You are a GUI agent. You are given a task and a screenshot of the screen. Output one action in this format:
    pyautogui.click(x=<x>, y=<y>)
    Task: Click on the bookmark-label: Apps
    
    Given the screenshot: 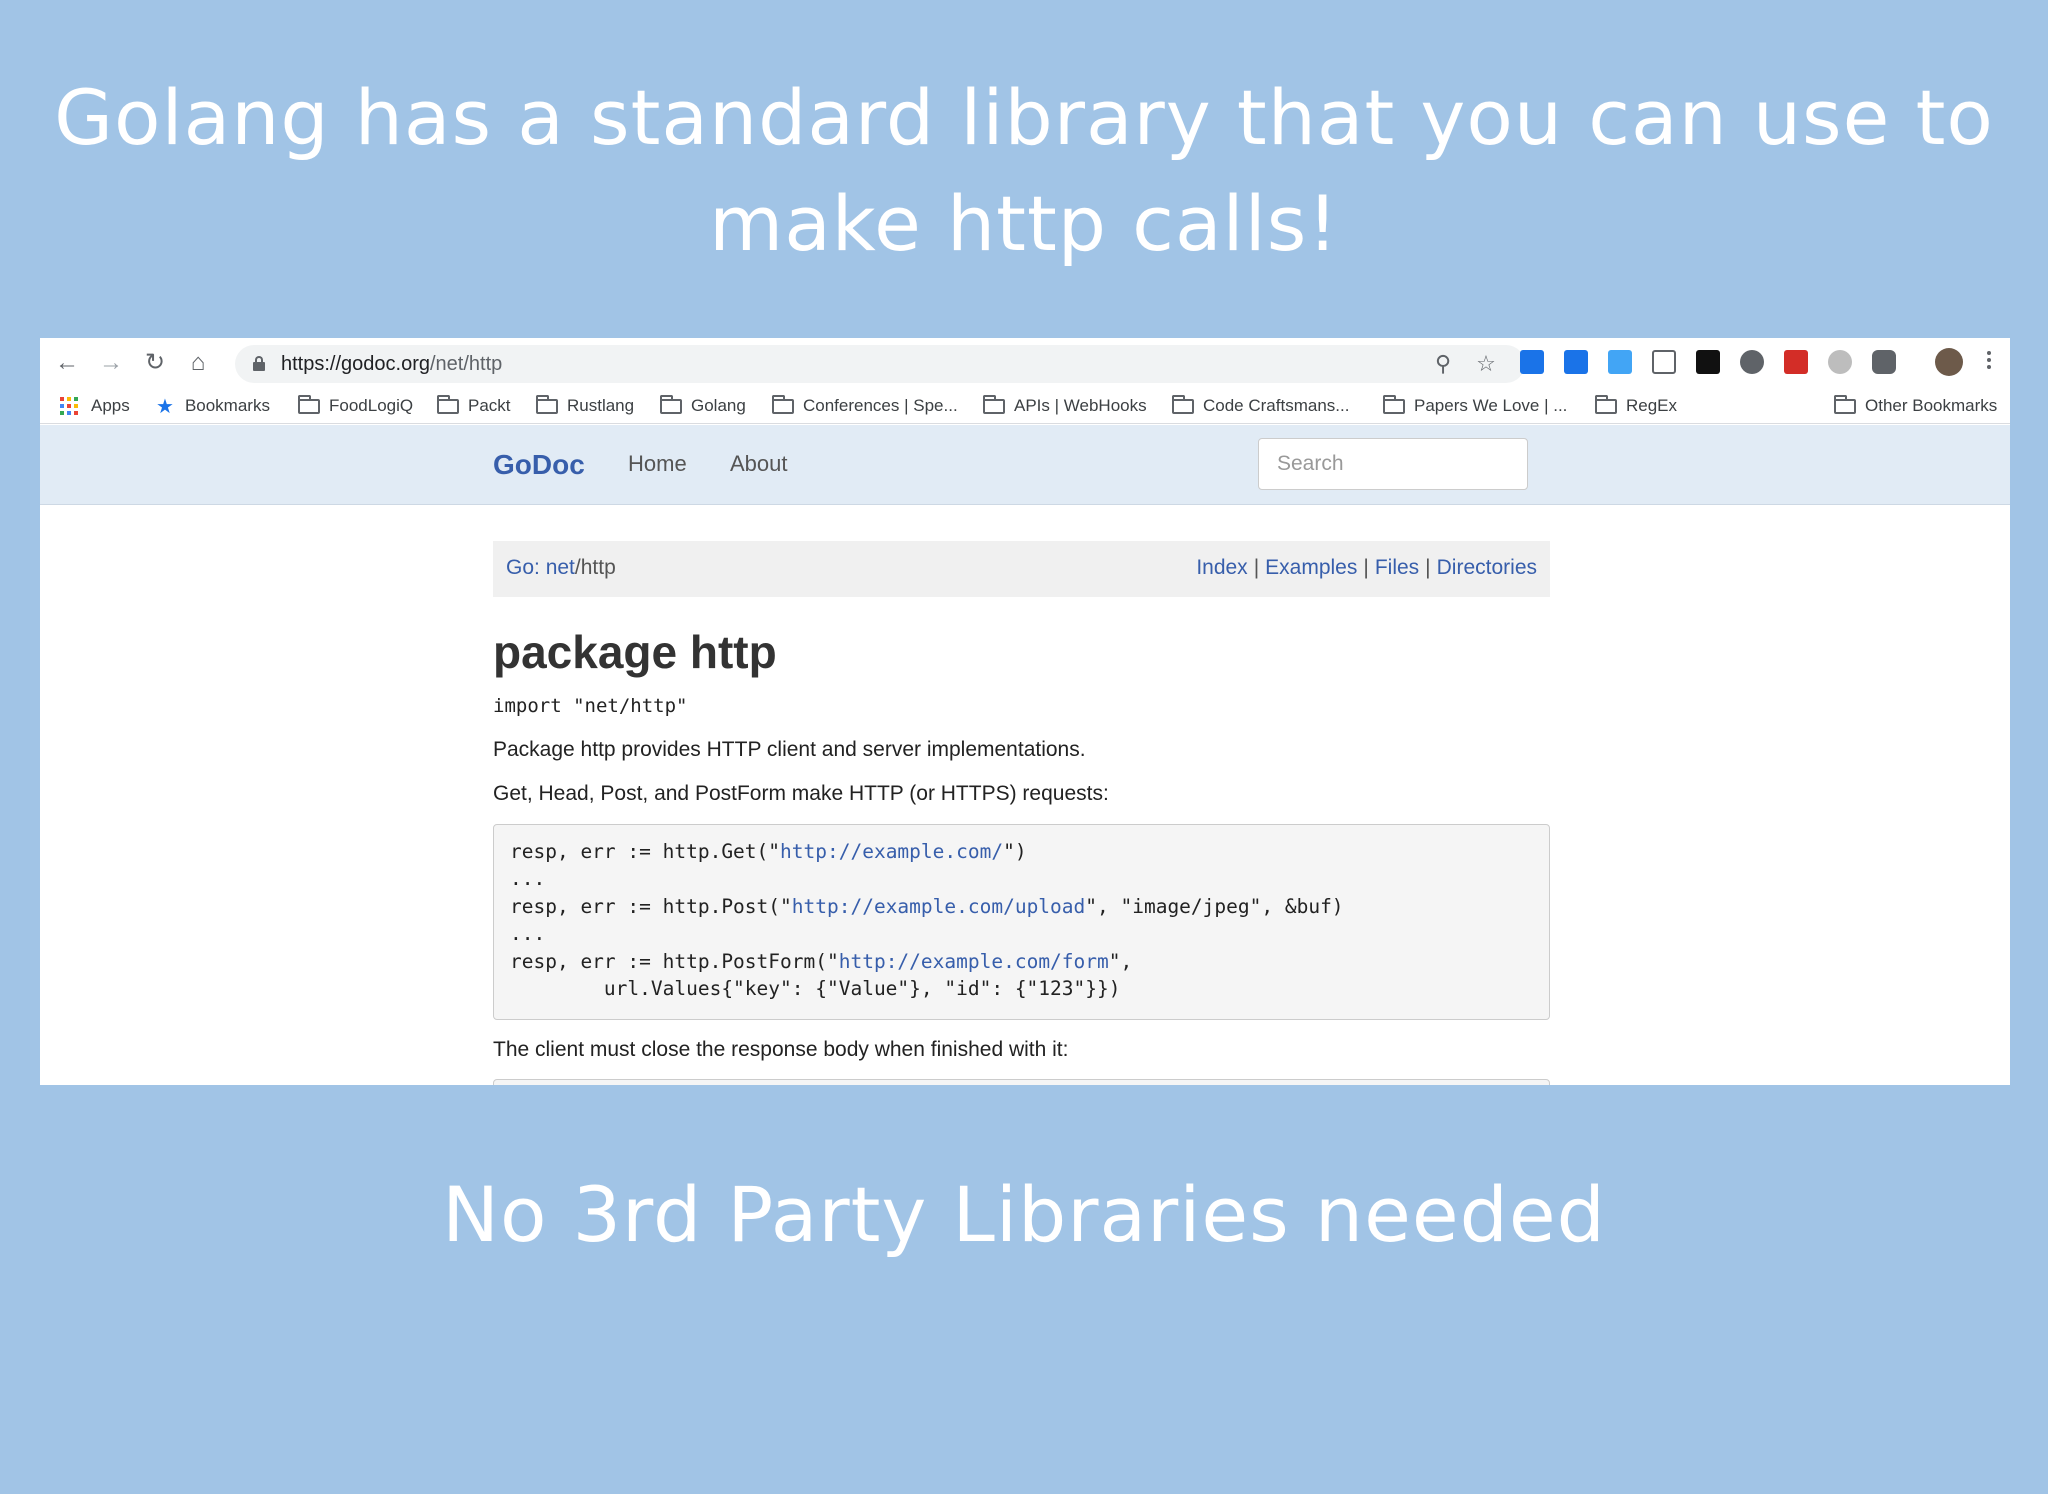 What is the action you would take?
    pyautogui.click(x=110, y=405)
    